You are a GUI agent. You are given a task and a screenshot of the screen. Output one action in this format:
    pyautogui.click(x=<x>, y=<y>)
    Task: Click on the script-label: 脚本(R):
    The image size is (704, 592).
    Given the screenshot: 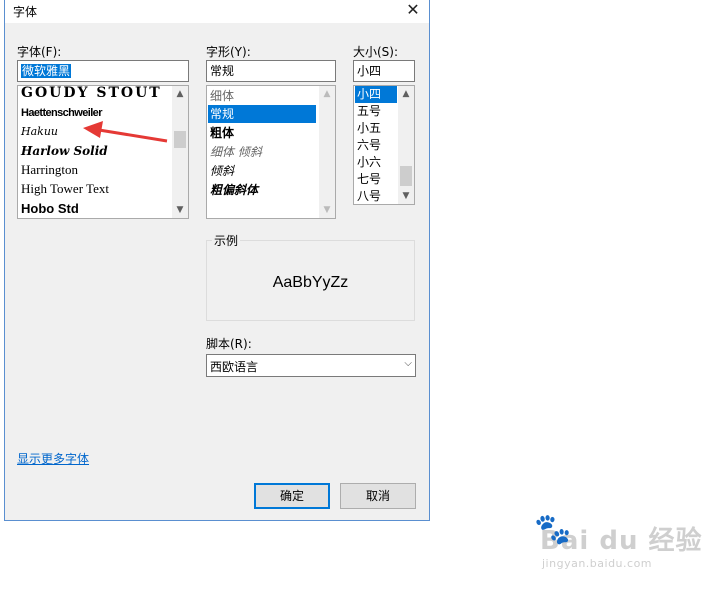 What is the action you would take?
    pyautogui.click(x=229, y=344)
    